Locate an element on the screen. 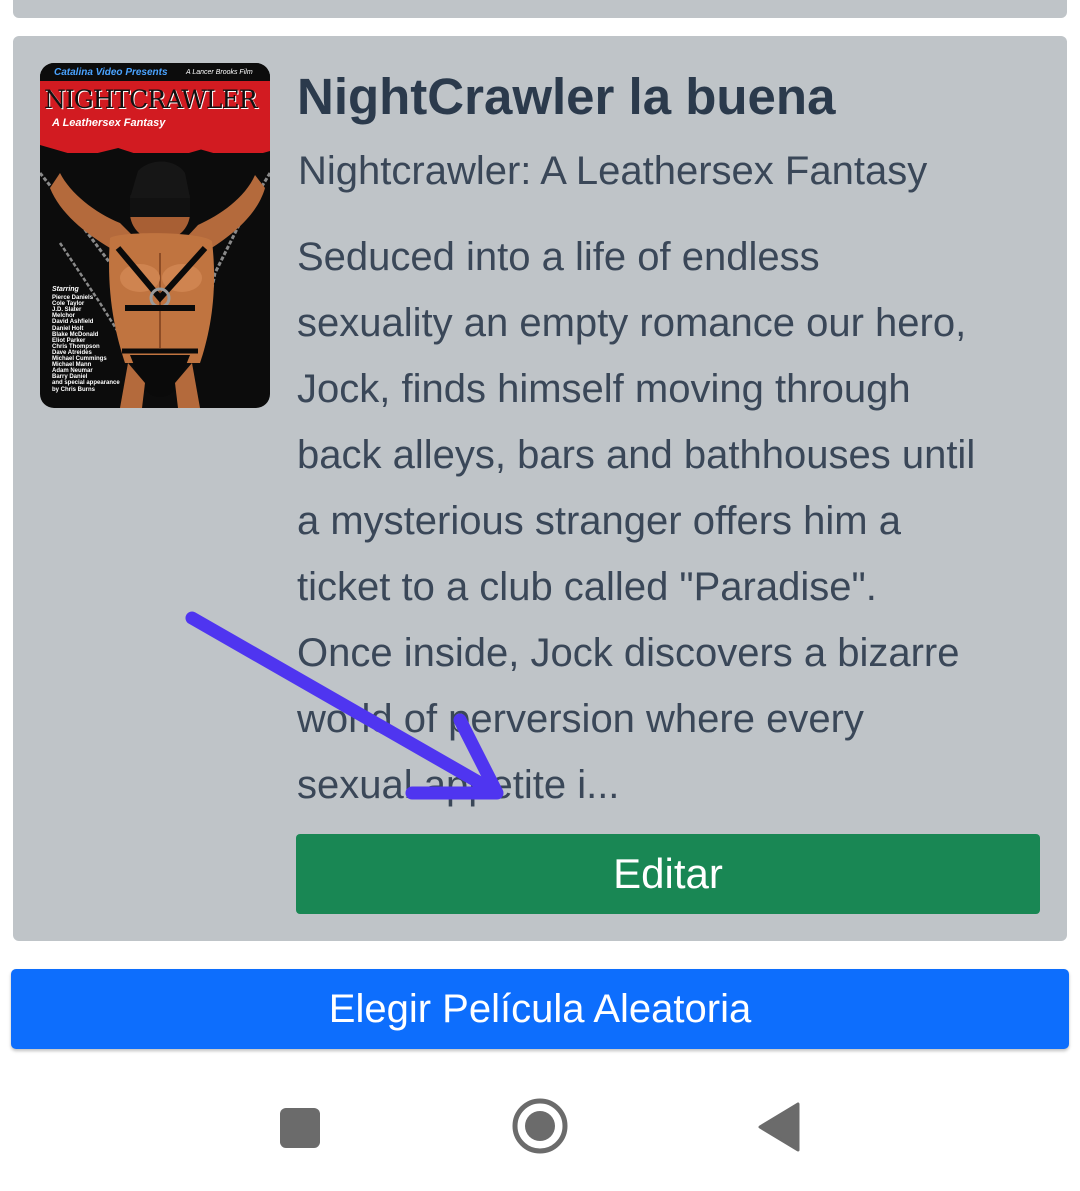 This screenshot has width=1080, height=1191. poster-starring-heading: Starring is located at coordinates (65, 289).